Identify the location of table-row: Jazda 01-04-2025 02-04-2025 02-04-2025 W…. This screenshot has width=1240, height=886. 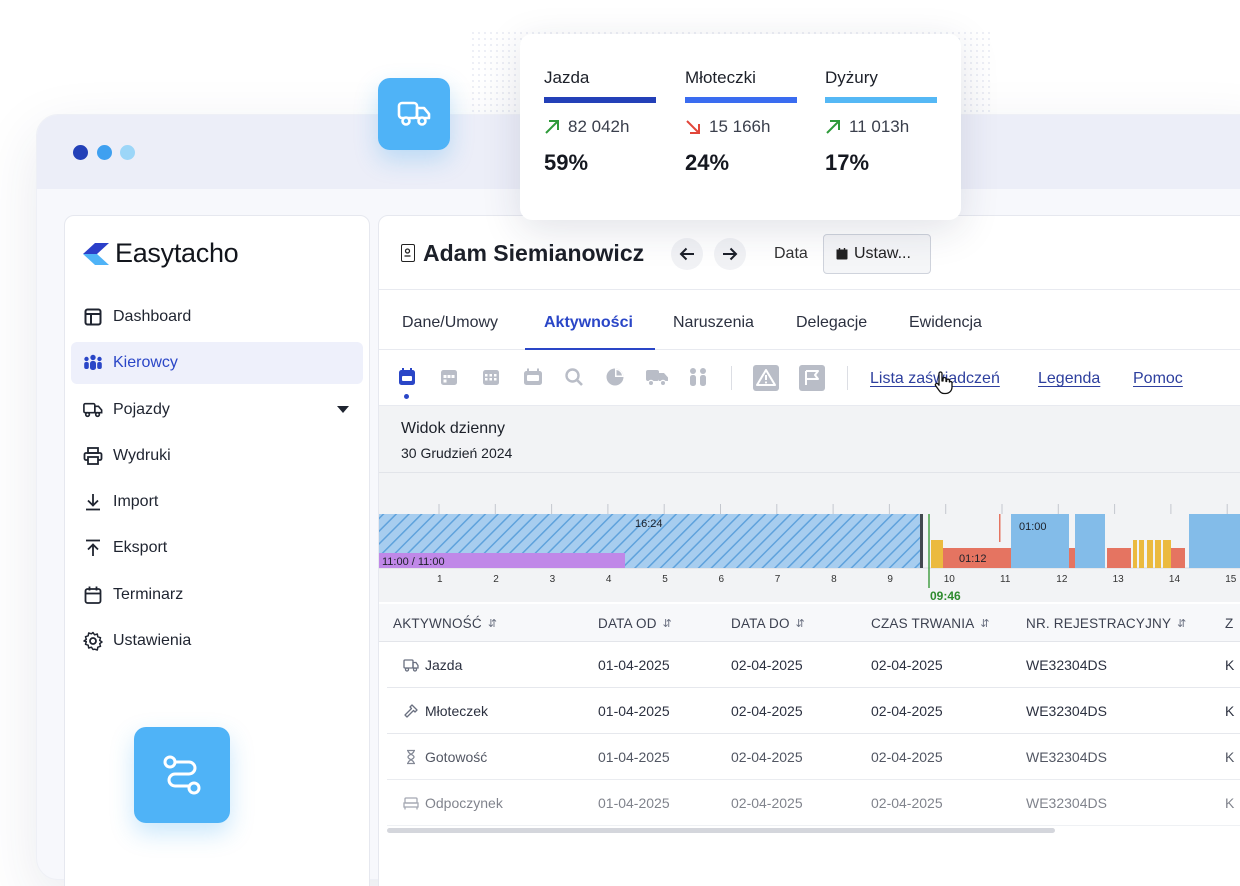
(813, 665).